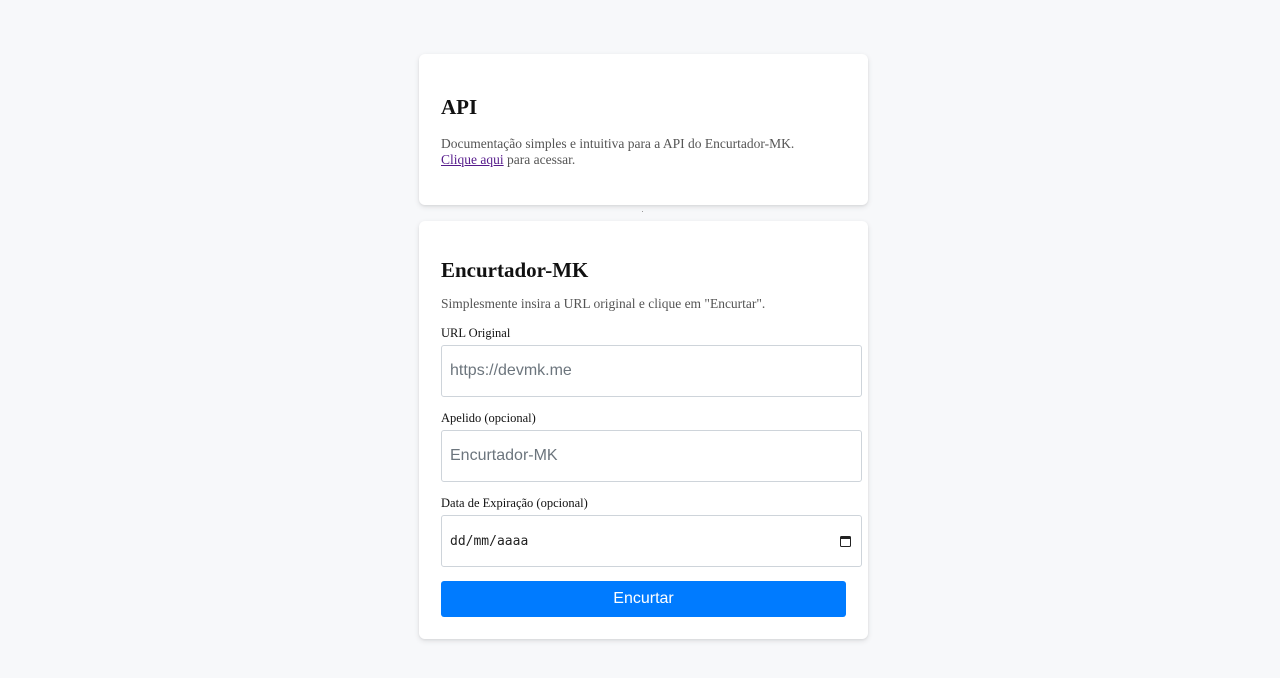  I want to click on expiration-label: Data de Expiração (opcional), so click(514, 503).